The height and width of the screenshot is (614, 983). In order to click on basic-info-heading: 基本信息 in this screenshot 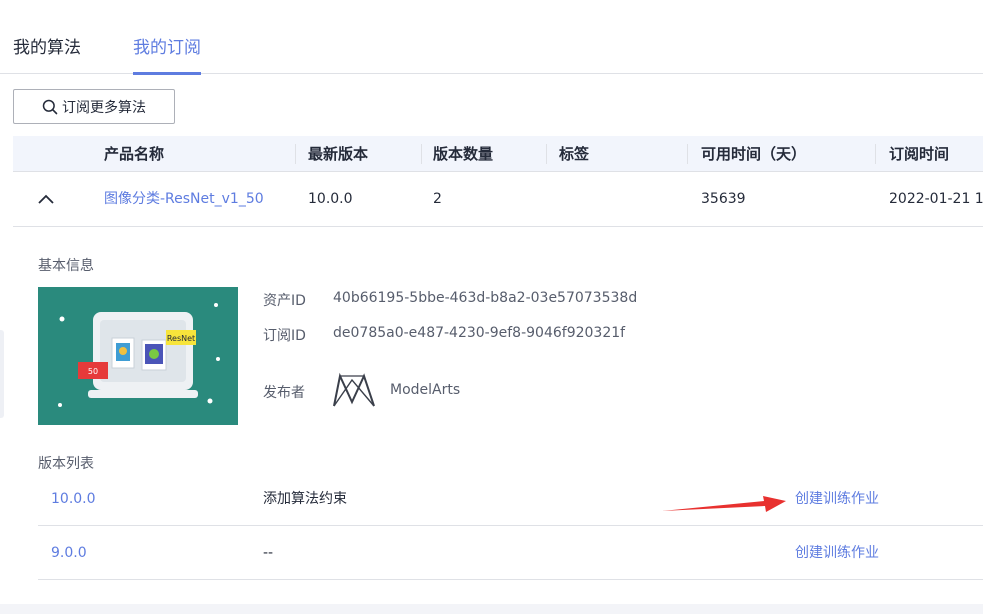, I will do `click(66, 266)`.